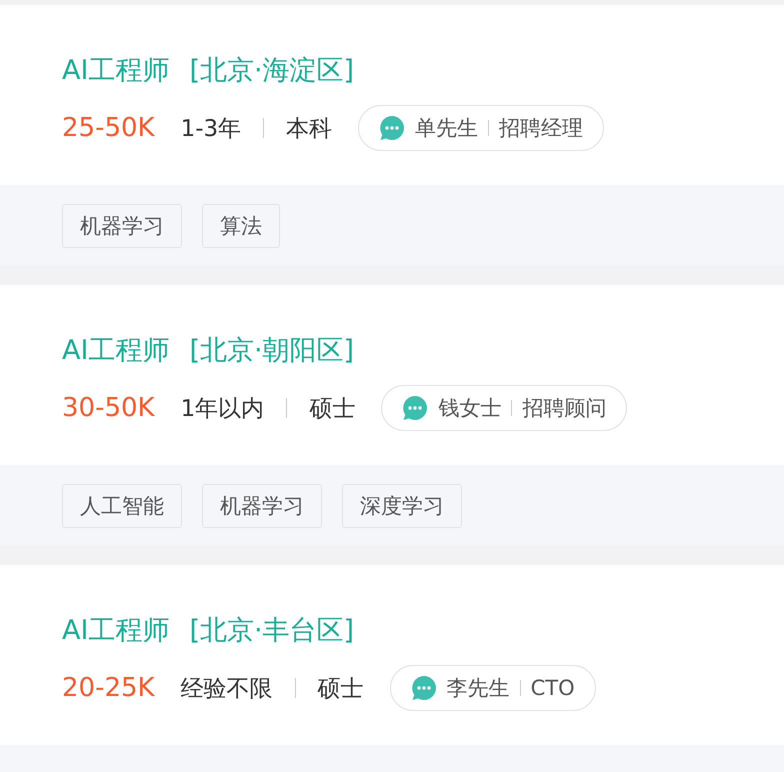  I want to click on skill-tag: 算法, so click(241, 226).